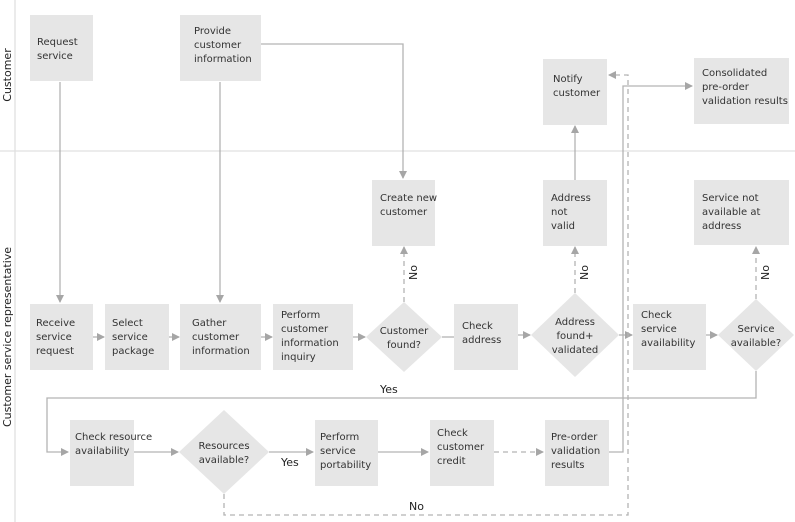 Image resolution: width=795 pixels, height=522 pixels. What do you see at coordinates (731, 212) in the screenshot?
I see `node-text-line: available at` at bounding box center [731, 212].